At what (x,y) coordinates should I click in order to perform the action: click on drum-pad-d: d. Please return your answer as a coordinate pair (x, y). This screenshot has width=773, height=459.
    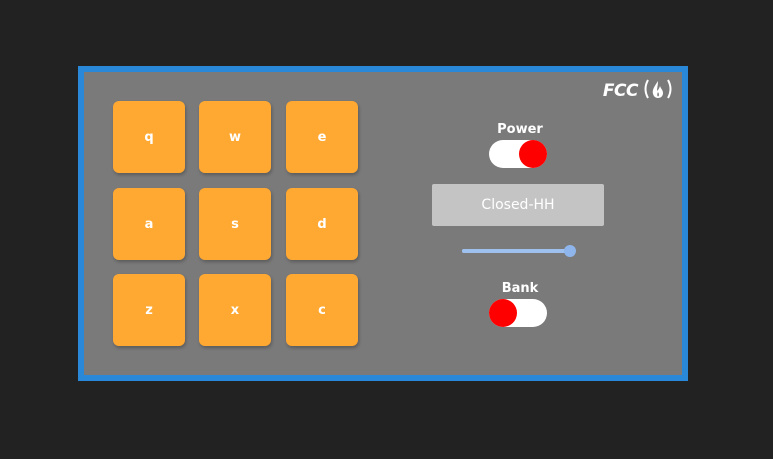
    Looking at the image, I should click on (322, 224).